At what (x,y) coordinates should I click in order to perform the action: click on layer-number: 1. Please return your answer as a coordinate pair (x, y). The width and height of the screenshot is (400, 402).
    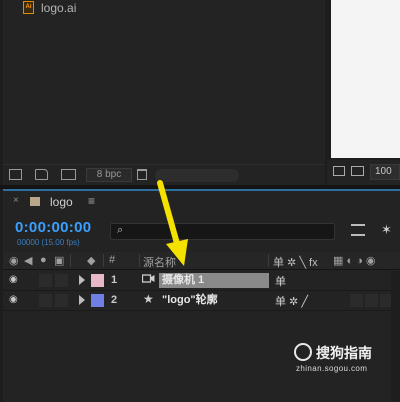
    Looking at the image, I should click on (114, 280).